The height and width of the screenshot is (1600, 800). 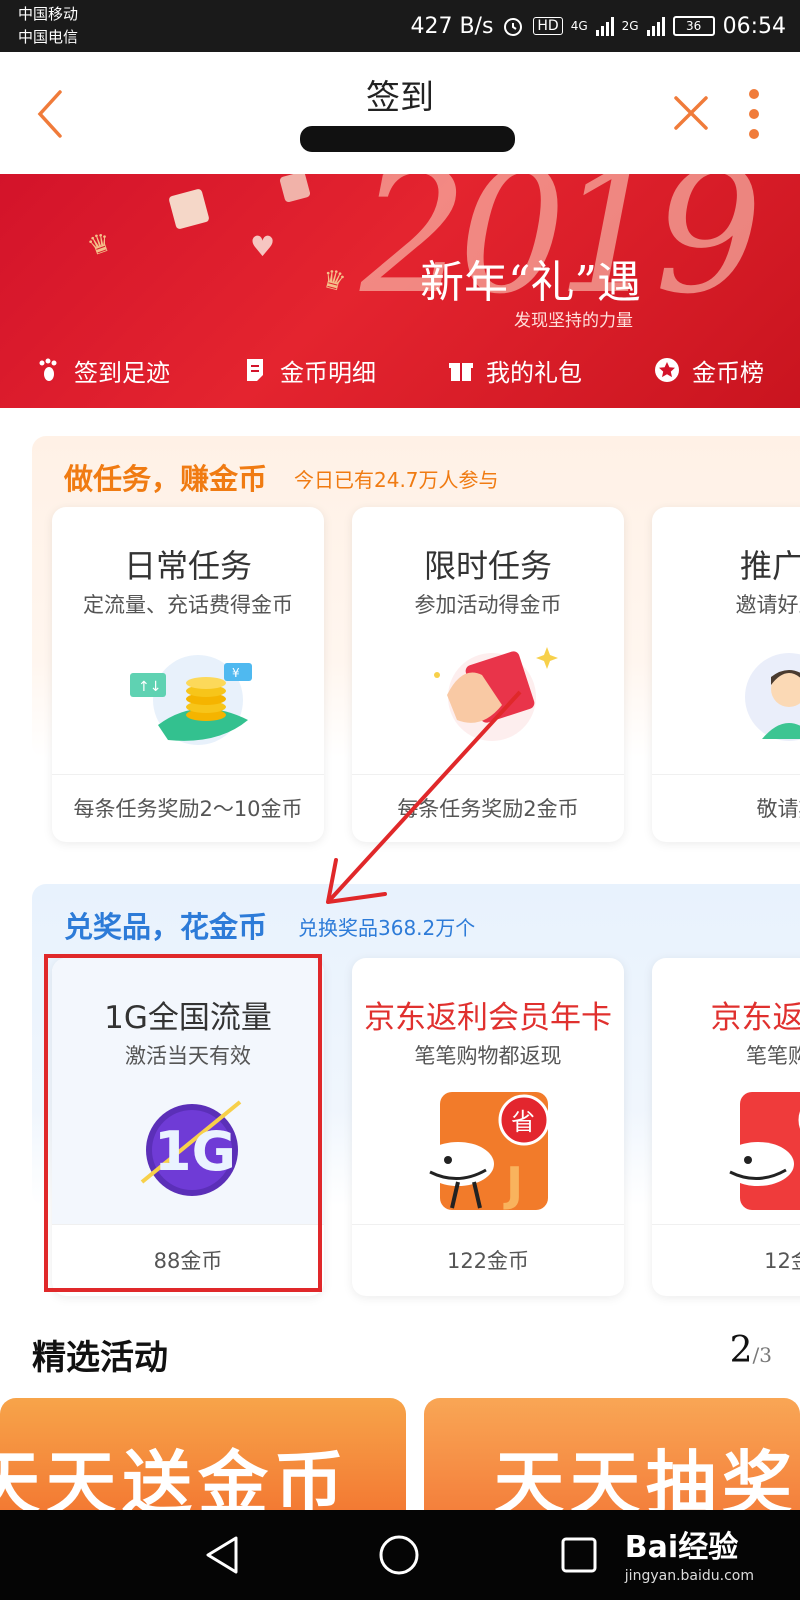 What do you see at coordinates (461, 372) in the screenshot?
I see `gift-icon` at bounding box center [461, 372].